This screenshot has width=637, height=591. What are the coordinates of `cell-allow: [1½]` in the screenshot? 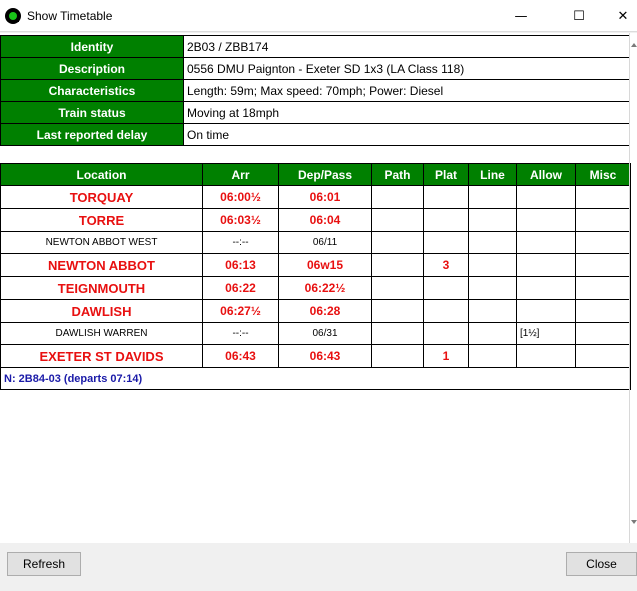 It's located at (546, 333).